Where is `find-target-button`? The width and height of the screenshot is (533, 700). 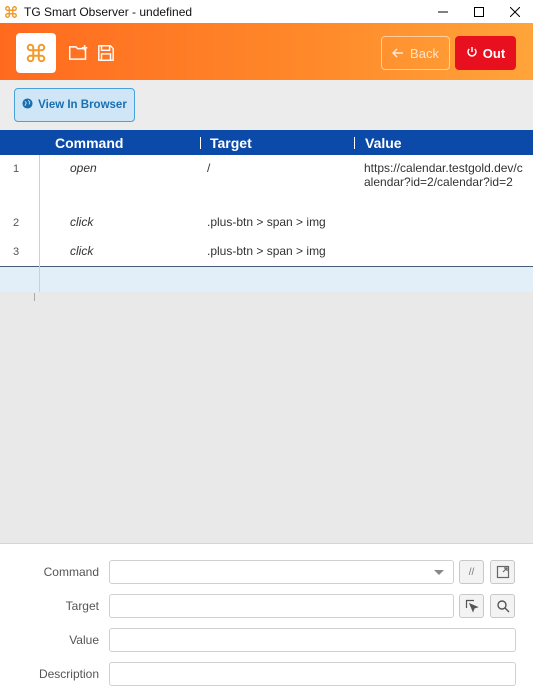 find-target-button is located at coordinates (502, 606).